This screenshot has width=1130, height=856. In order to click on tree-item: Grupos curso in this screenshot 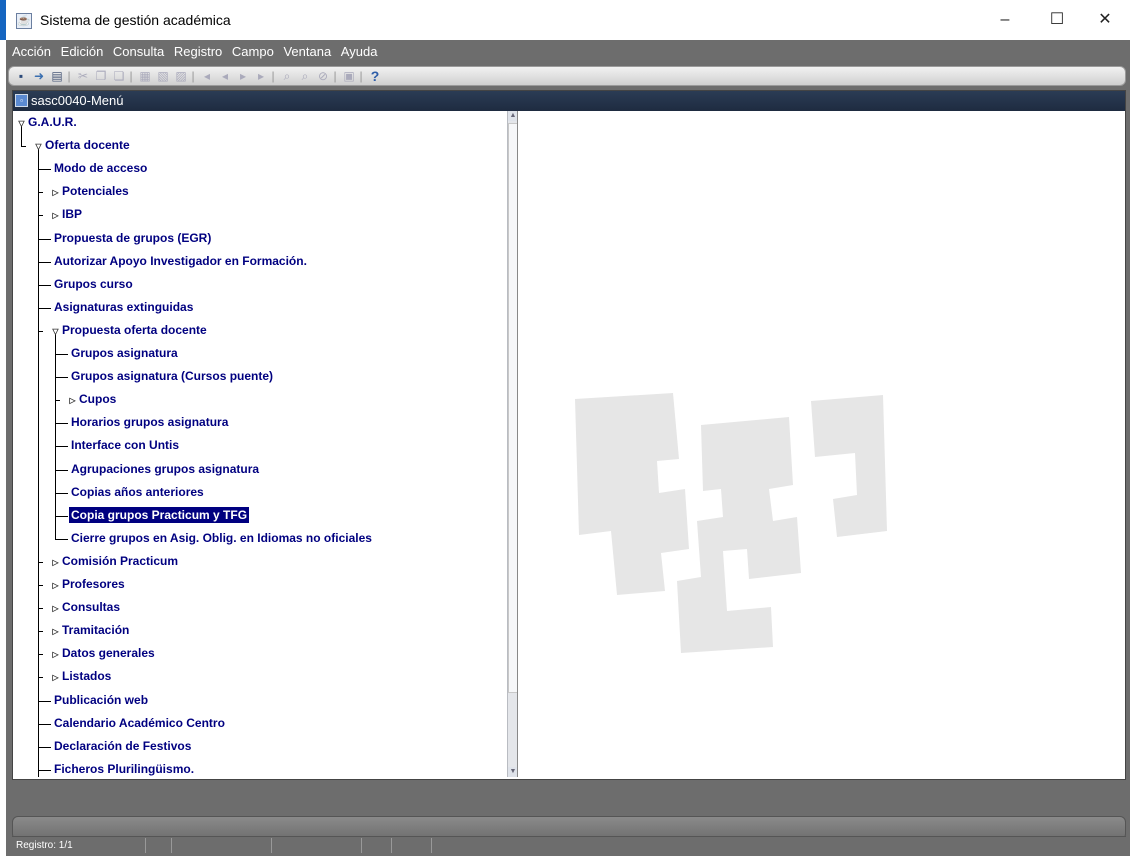, I will do `click(93, 284)`.